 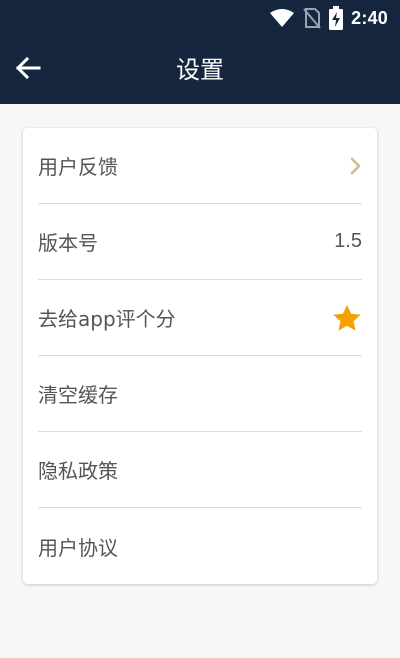 I want to click on settings-item-label: 清空缓存, so click(x=78, y=395).